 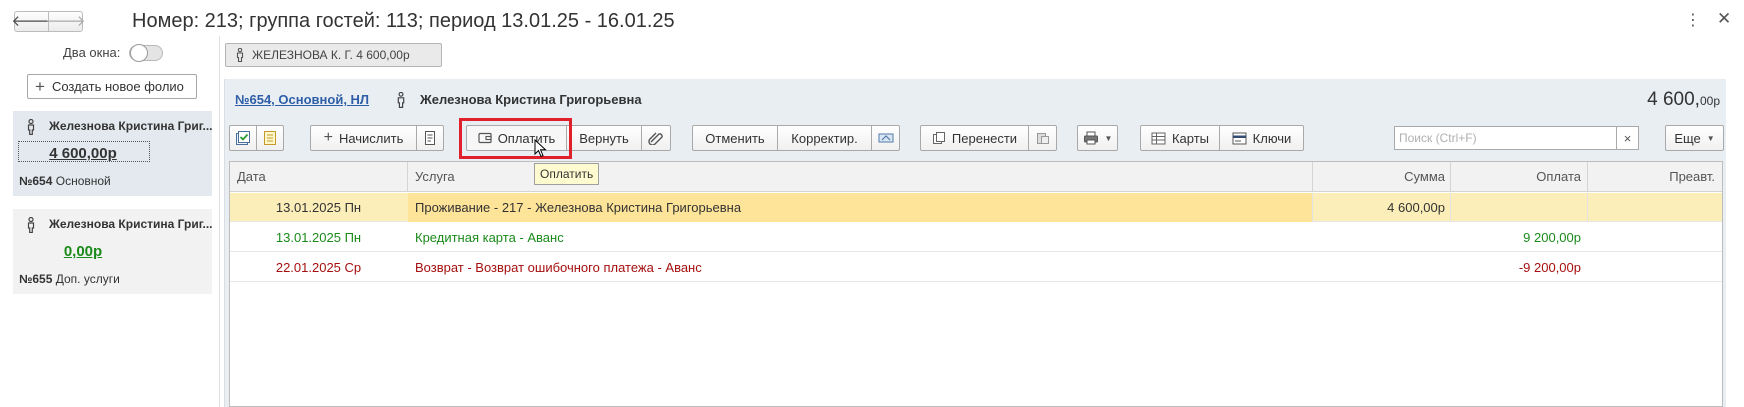 I want to click on row-service: Кредитная карта - Аванс, so click(x=489, y=237).